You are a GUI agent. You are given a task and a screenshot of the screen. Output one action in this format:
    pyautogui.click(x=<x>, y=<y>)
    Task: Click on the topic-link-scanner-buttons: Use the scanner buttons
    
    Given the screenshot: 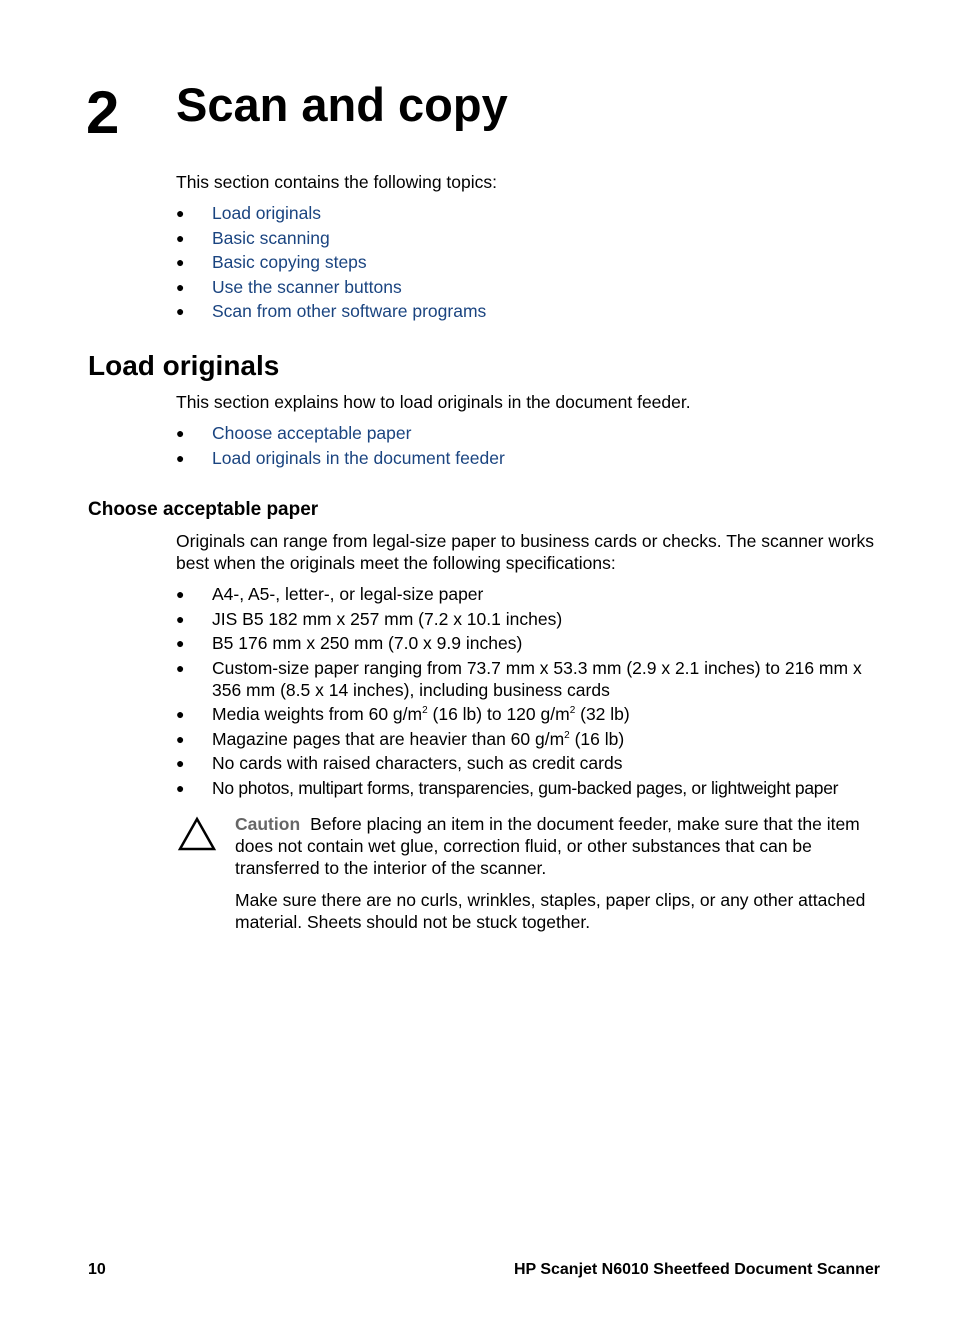 What is the action you would take?
    pyautogui.click(x=307, y=287)
    